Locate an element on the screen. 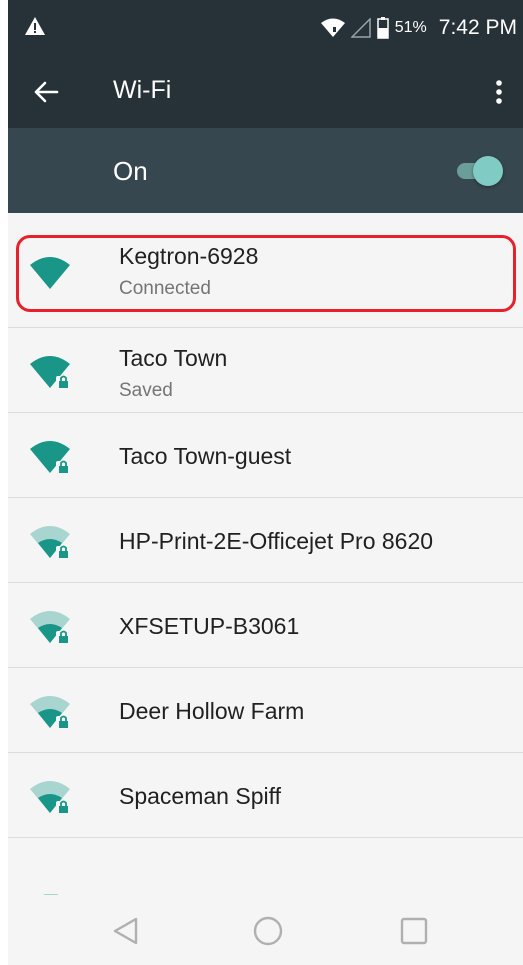 This screenshot has width=523, height=965. network-name: XFSETUP-B3061 is located at coordinates (209, 626).